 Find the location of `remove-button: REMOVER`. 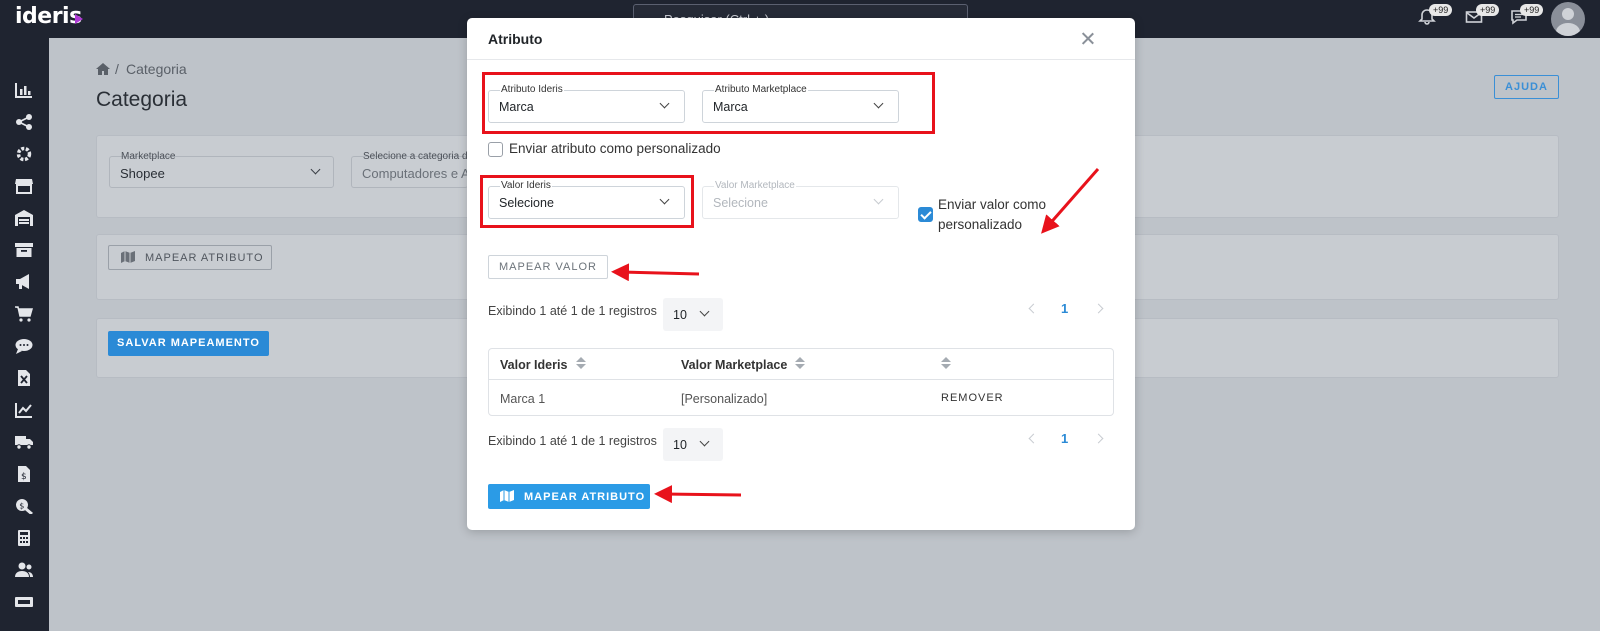

remove-button: REMOVER is located at coordinates (972, 398).